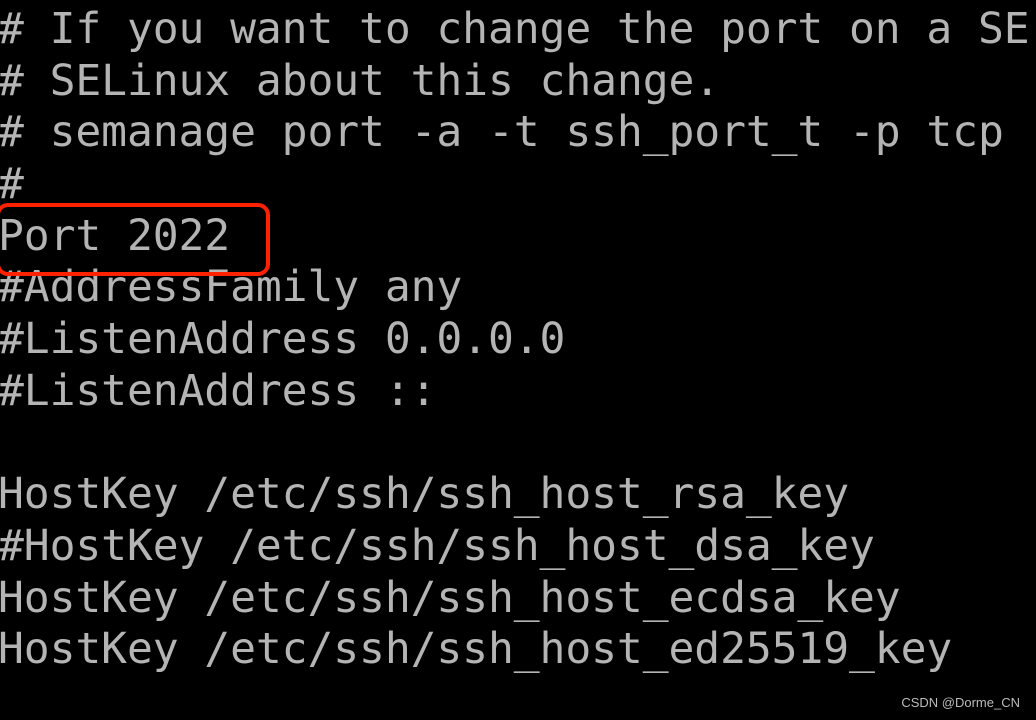  Describe the element at coordinates (476, 649) in the screenshot. I see `terminal-line: HostKey /etc/ssh/ssh_host_ed25519_key` at that location.